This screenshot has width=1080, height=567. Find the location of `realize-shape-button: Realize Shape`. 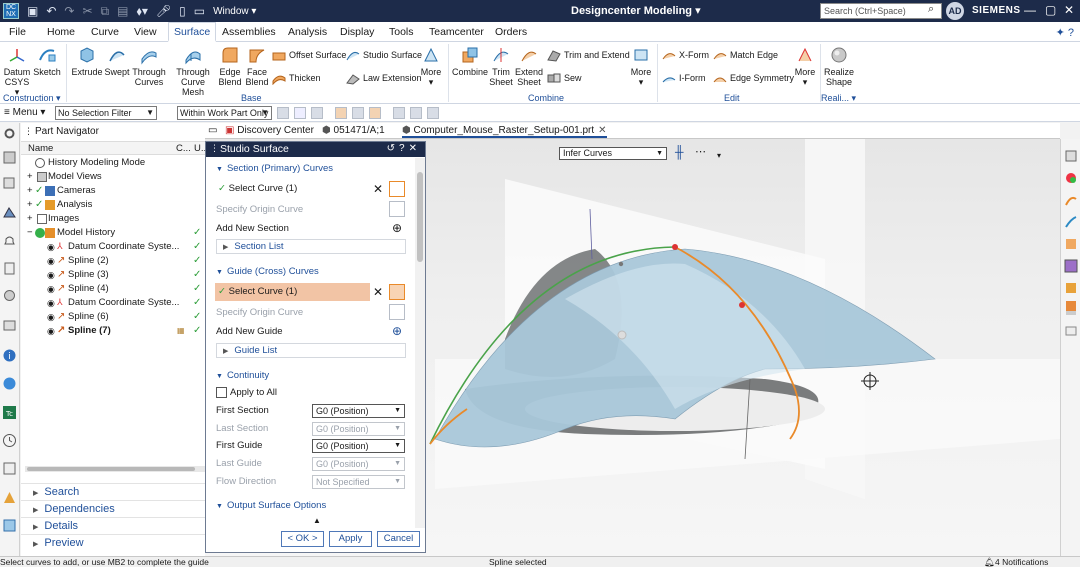

realize-shape-button: Realize Shape is located at coordinates (839, 66).